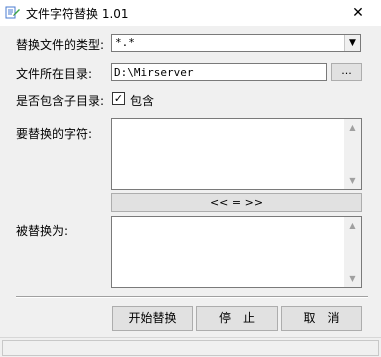 The image size is (381, 357). Describe the element at coordinates (154, 72) in the screenshot. I see `directory-value: D:\Mirserver` at that location.